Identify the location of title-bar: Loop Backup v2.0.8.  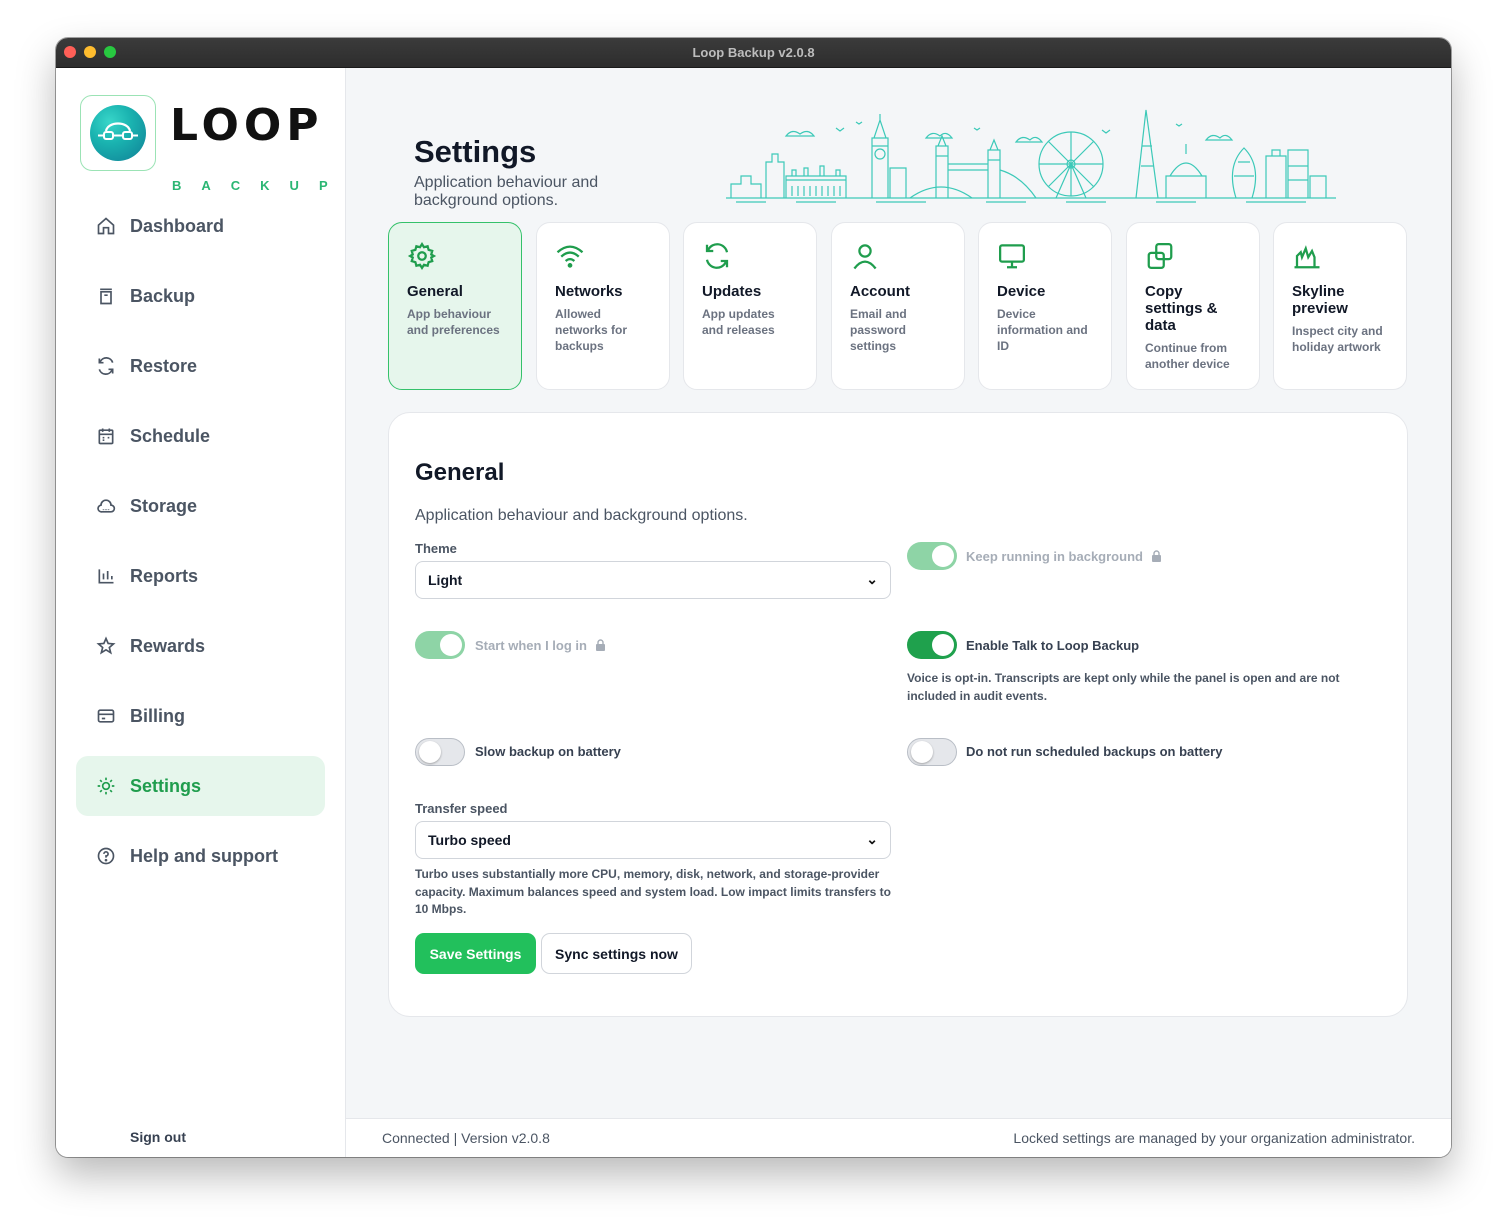
(753, 53).